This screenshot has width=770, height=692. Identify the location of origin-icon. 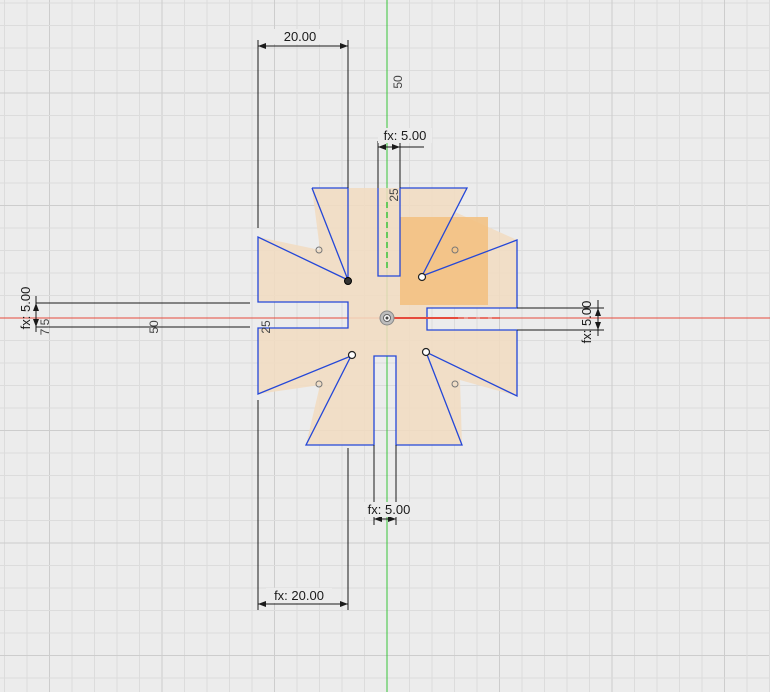
(387, 318).